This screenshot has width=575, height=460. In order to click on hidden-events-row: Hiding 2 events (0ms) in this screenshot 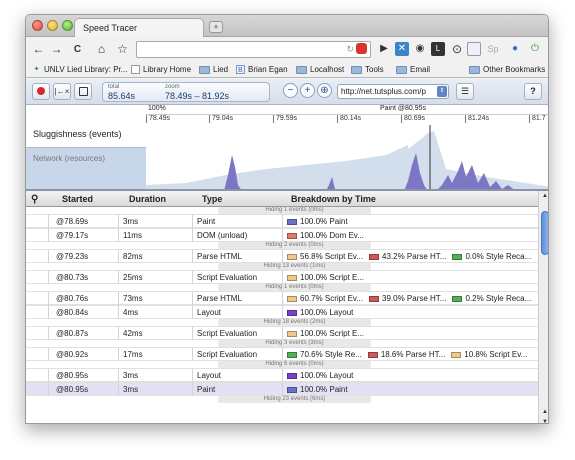, I will do `click(282, 245)`.